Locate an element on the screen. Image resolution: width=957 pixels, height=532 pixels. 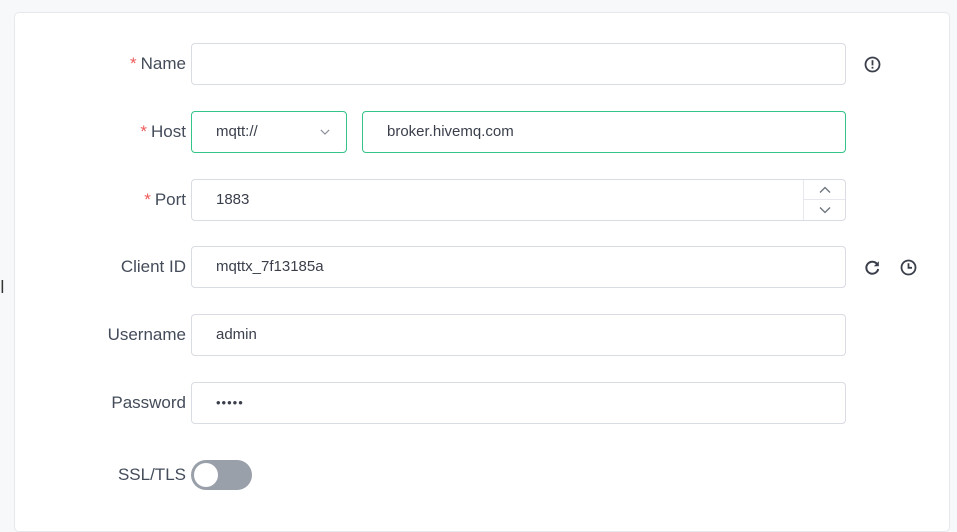
password-input: ••••• is located at coordinates (518, 403).